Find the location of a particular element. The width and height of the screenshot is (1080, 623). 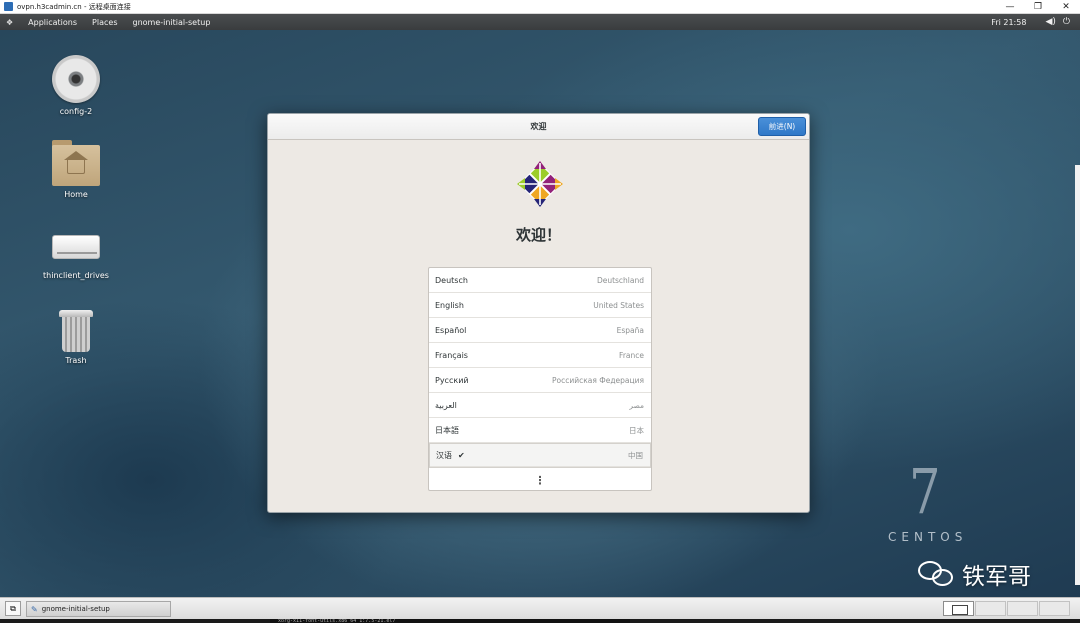

language-region: España is located at coordinates (630, 330).